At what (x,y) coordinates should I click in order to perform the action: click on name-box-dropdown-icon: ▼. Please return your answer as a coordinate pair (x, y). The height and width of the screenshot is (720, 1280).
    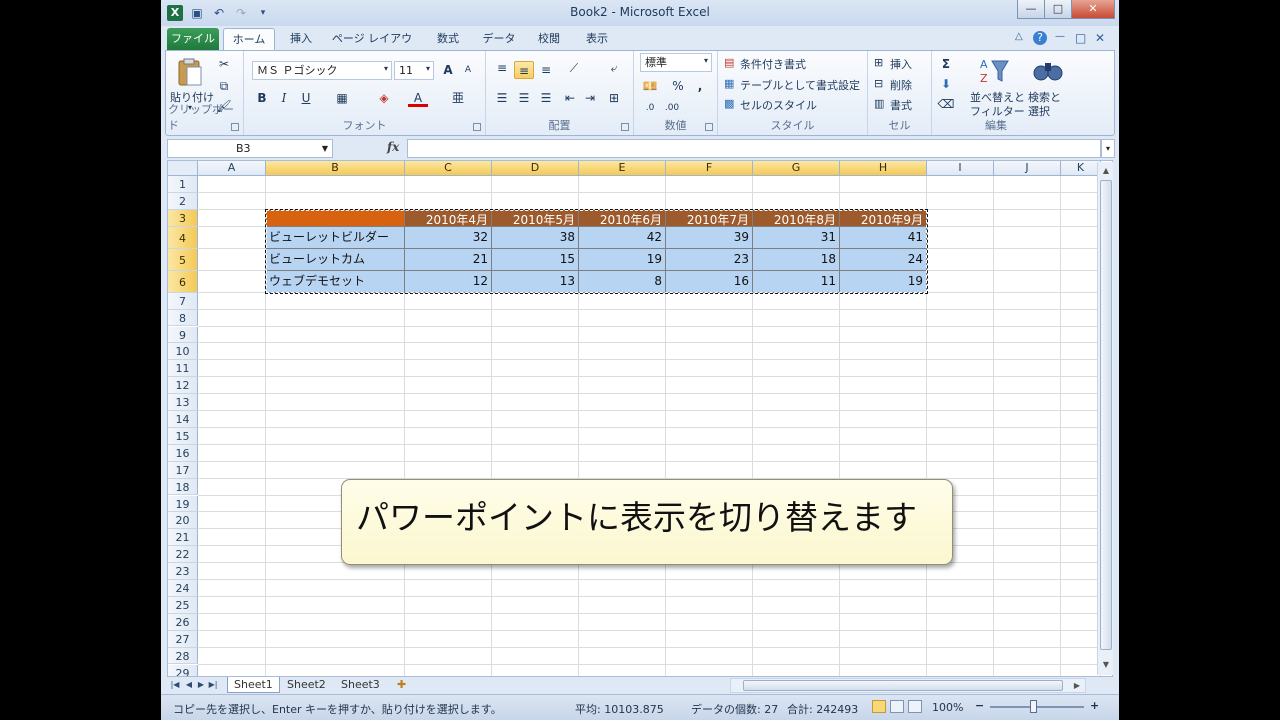
    Looking at the image, I should click on (325, 148).